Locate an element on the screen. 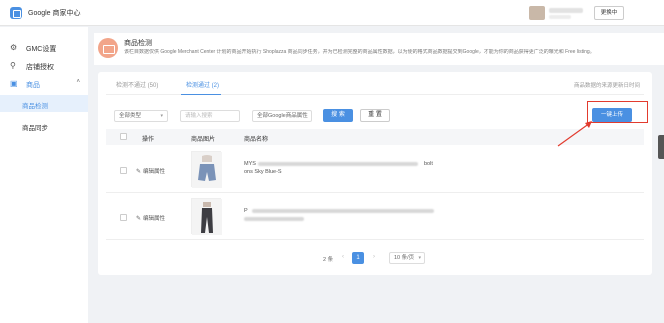 This screenshot has width=664, height=323. search-button: 搜 索 is located at coordinates (338, 115).